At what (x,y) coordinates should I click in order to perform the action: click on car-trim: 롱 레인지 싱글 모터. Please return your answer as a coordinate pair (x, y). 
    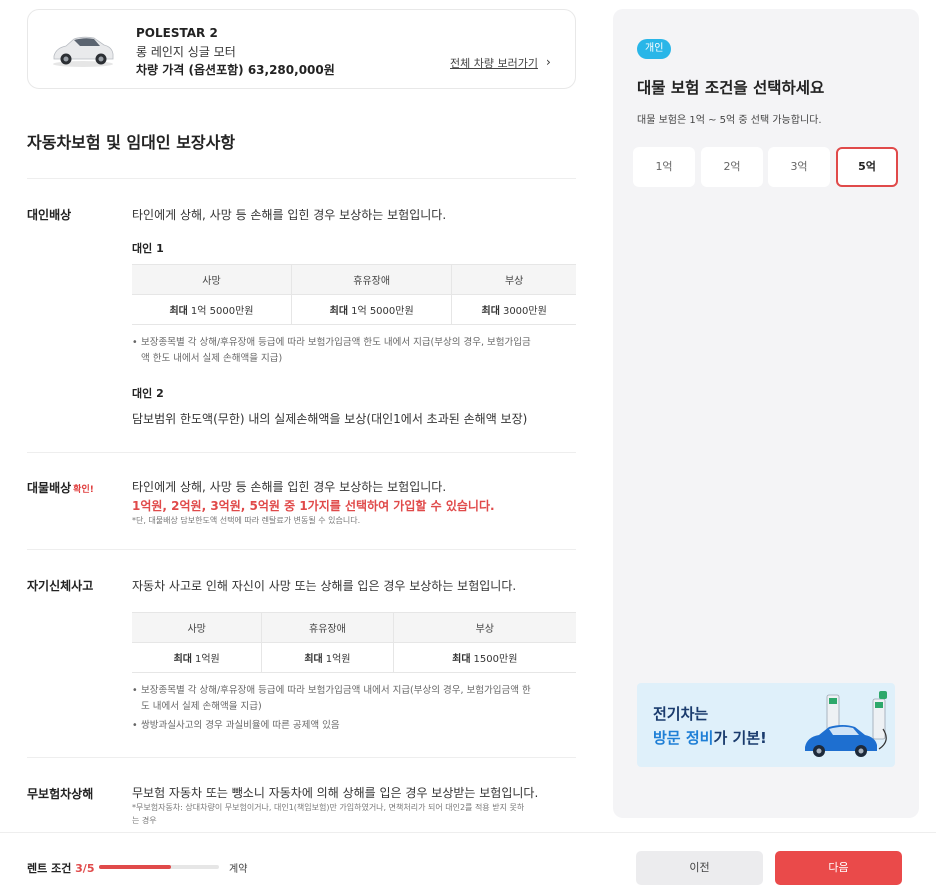
    Looking at the image, I should click on (186, 52).